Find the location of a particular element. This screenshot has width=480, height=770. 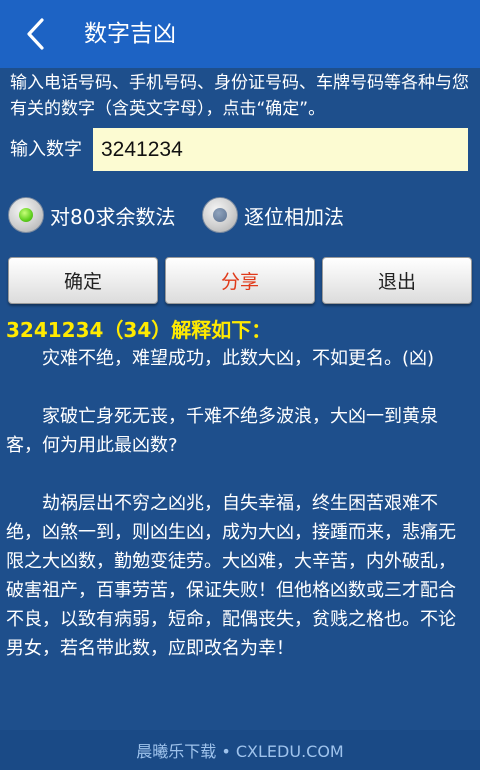

radio-button-unselected is located at coordinates (220, 215).